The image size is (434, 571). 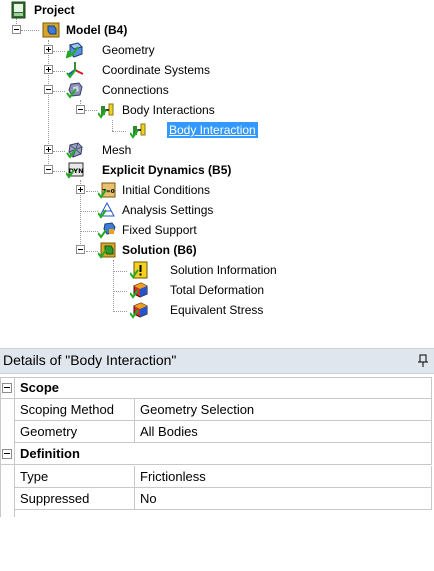 What do you see at coordinates (139, 270) in the screenshot?
I see `solution-information-icon` at bounding box center [139, 270].